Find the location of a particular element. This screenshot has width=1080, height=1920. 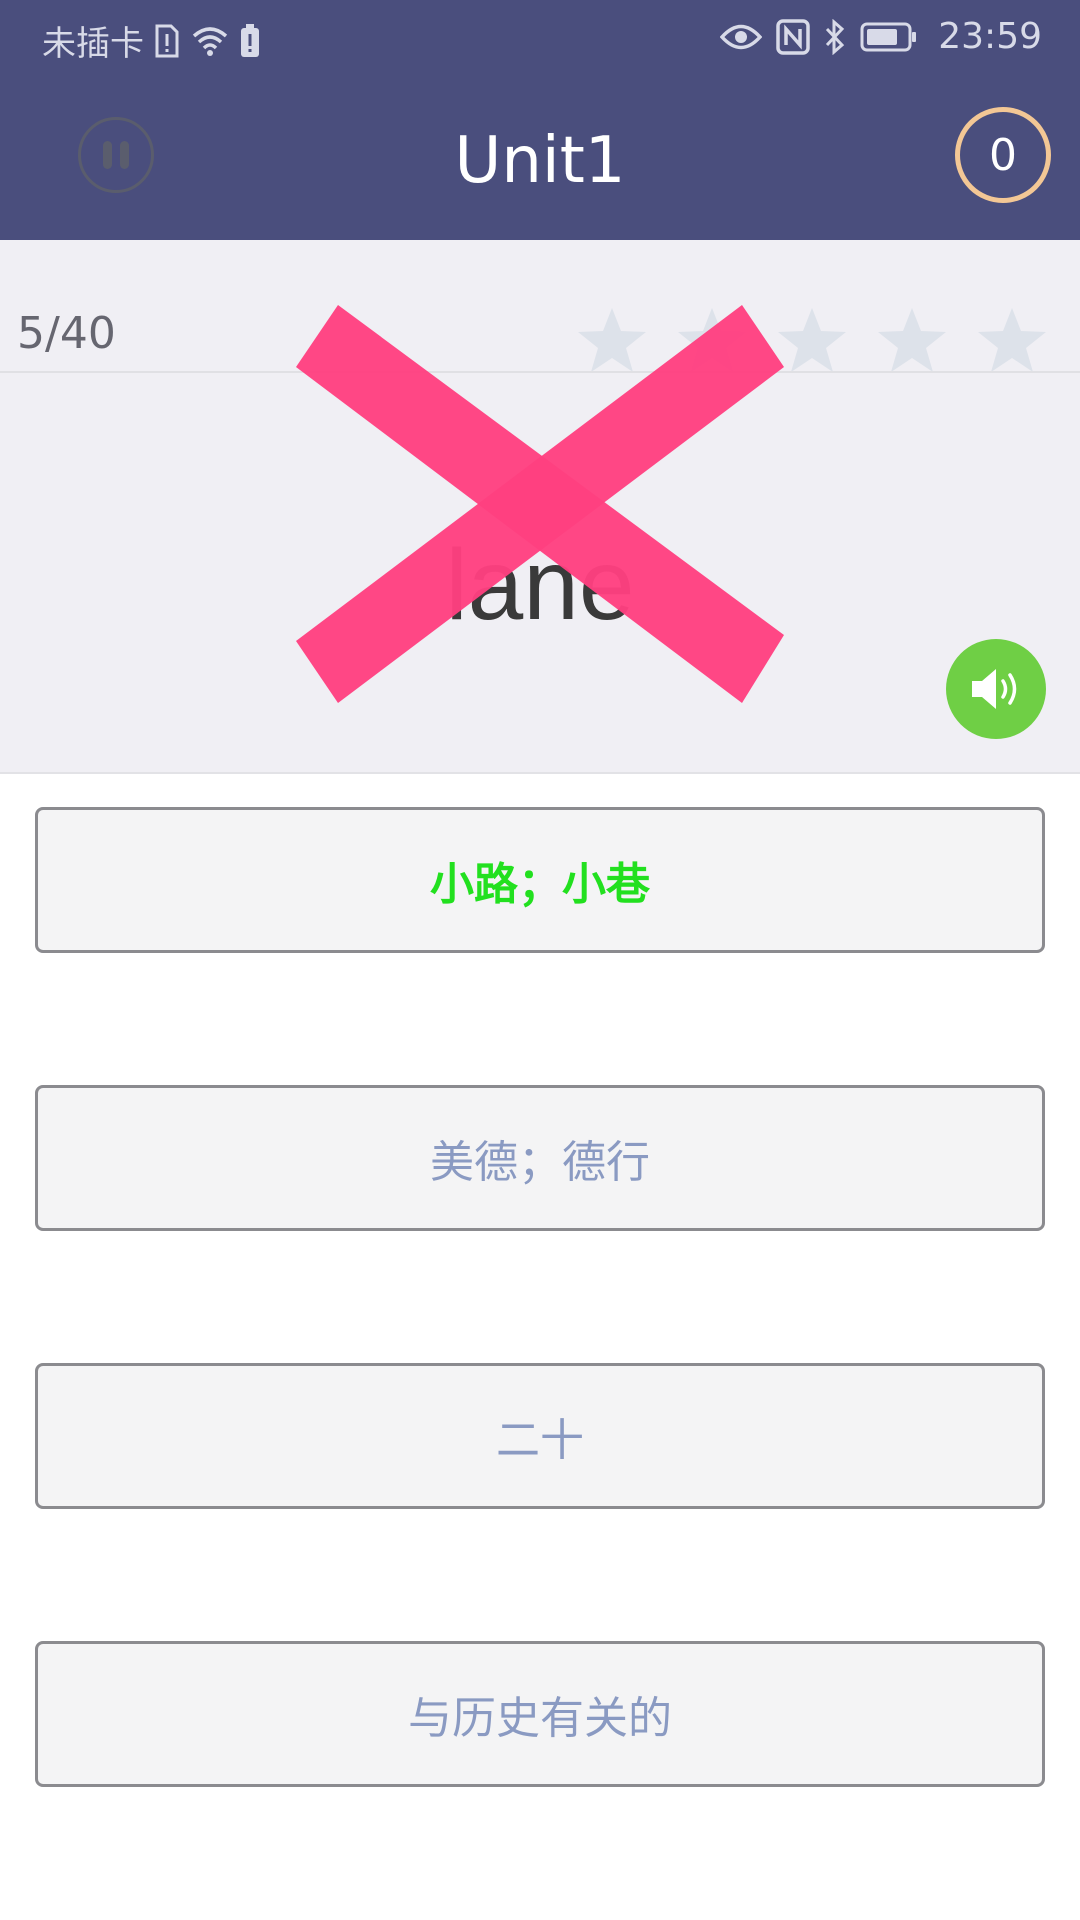

status-right: 23:59 is located at coordinates (881, 36).